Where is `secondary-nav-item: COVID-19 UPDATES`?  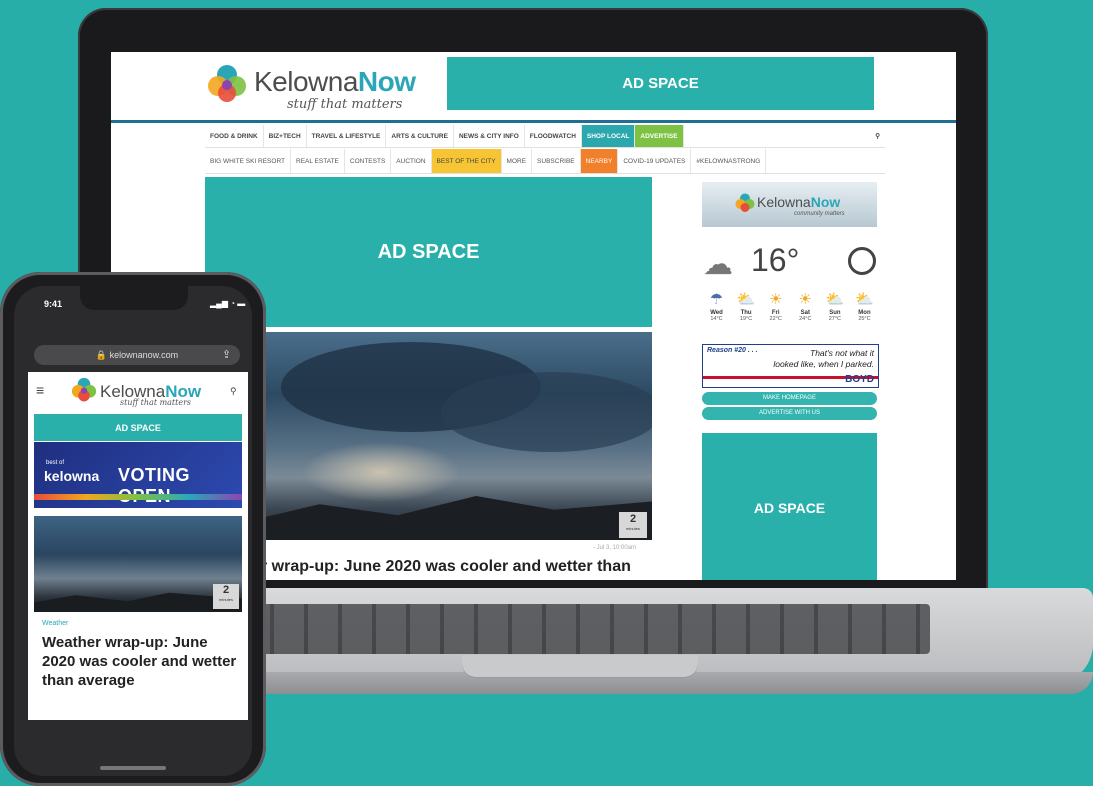 secondary-nav-item: COVID-19 UPDATES is located at coordinates (655, 161).